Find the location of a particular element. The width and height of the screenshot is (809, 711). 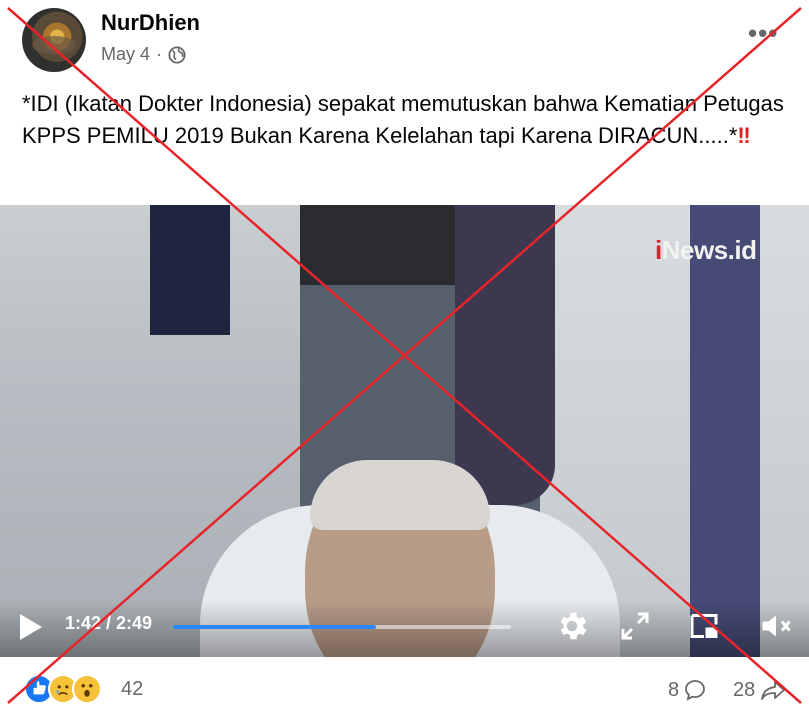

double-exclamation-emoji: ‼ is located at coordinates (744, 135).